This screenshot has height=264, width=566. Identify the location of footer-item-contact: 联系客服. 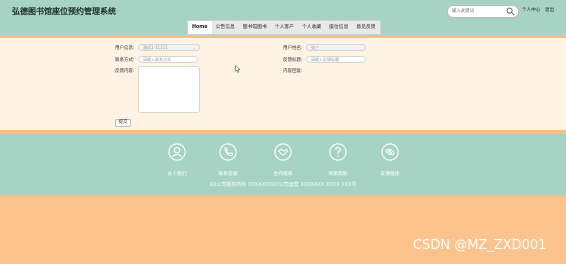
(228, 160).